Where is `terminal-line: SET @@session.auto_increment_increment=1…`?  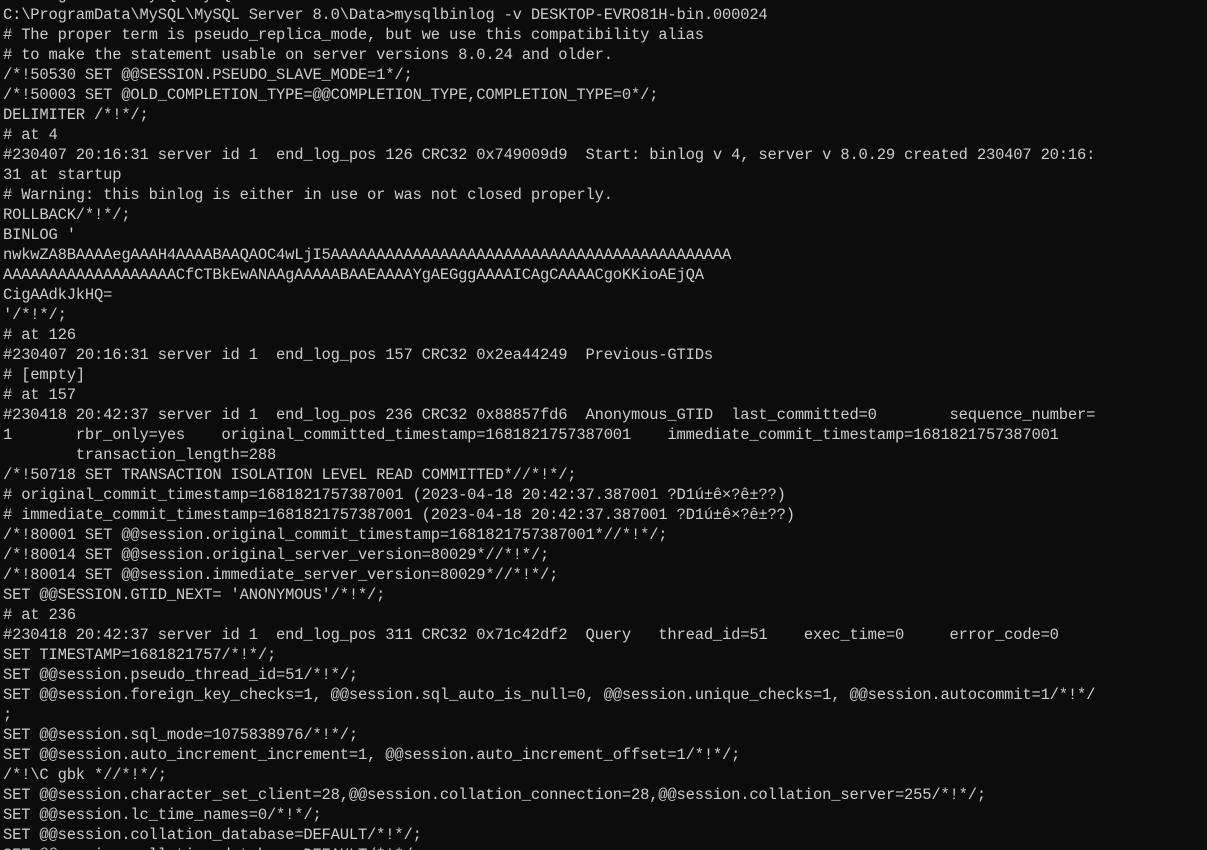
terminal-line: SET @@session.auto_increment_increment=1… is located at coordinates (372, 755).